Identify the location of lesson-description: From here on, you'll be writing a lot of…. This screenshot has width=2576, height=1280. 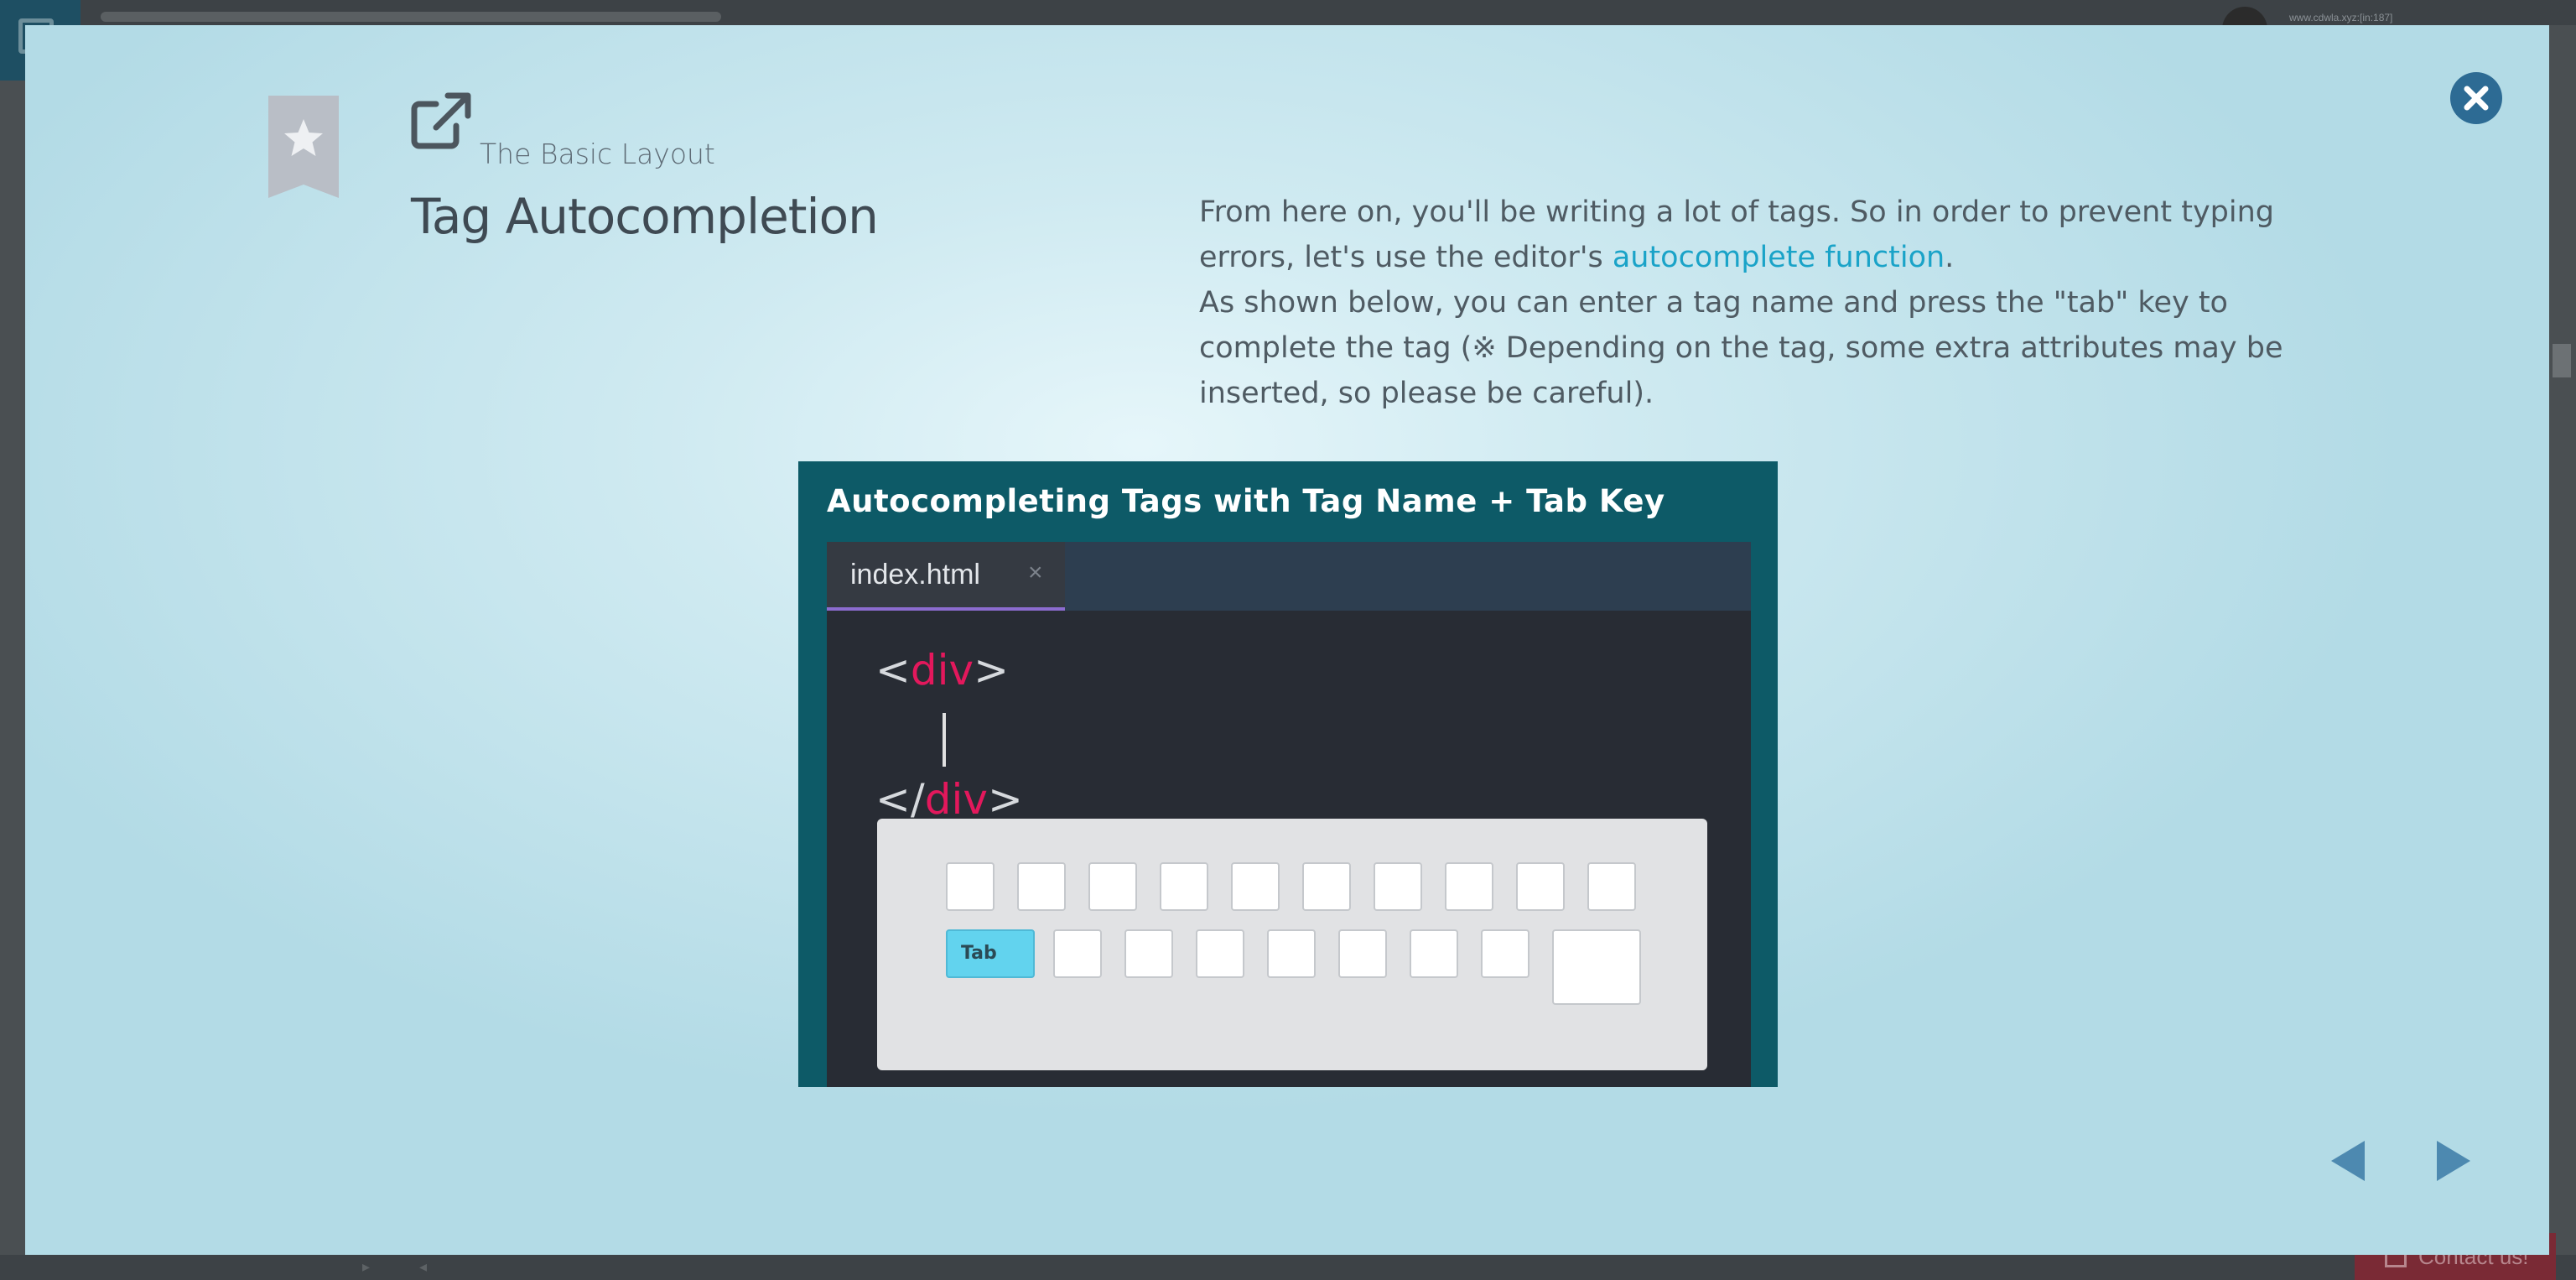
(1744, 303).